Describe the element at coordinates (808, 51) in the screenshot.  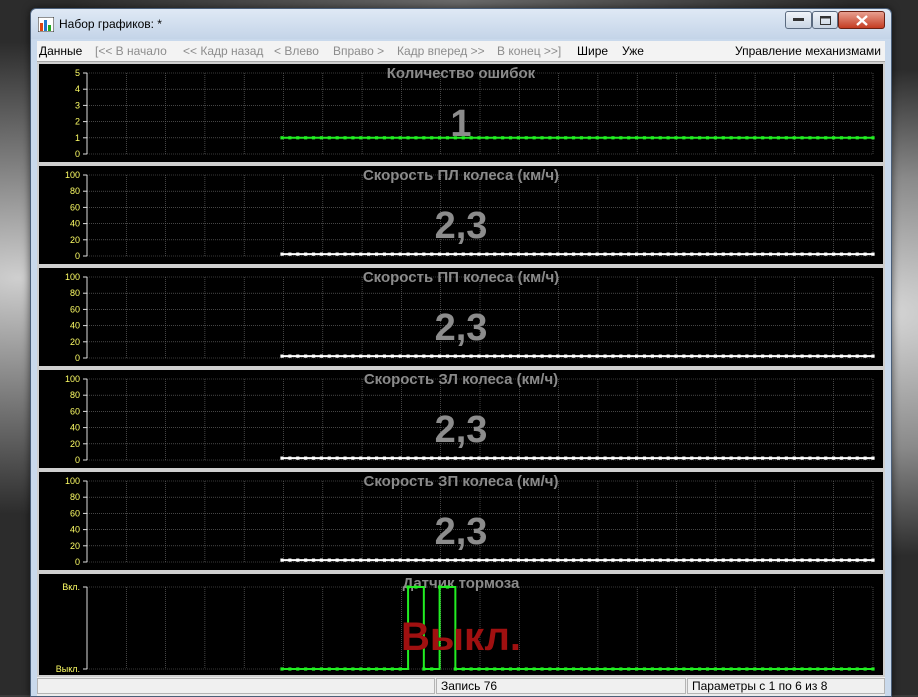
I see `menu-item-mechanisms: Управление механизмами` at that location.